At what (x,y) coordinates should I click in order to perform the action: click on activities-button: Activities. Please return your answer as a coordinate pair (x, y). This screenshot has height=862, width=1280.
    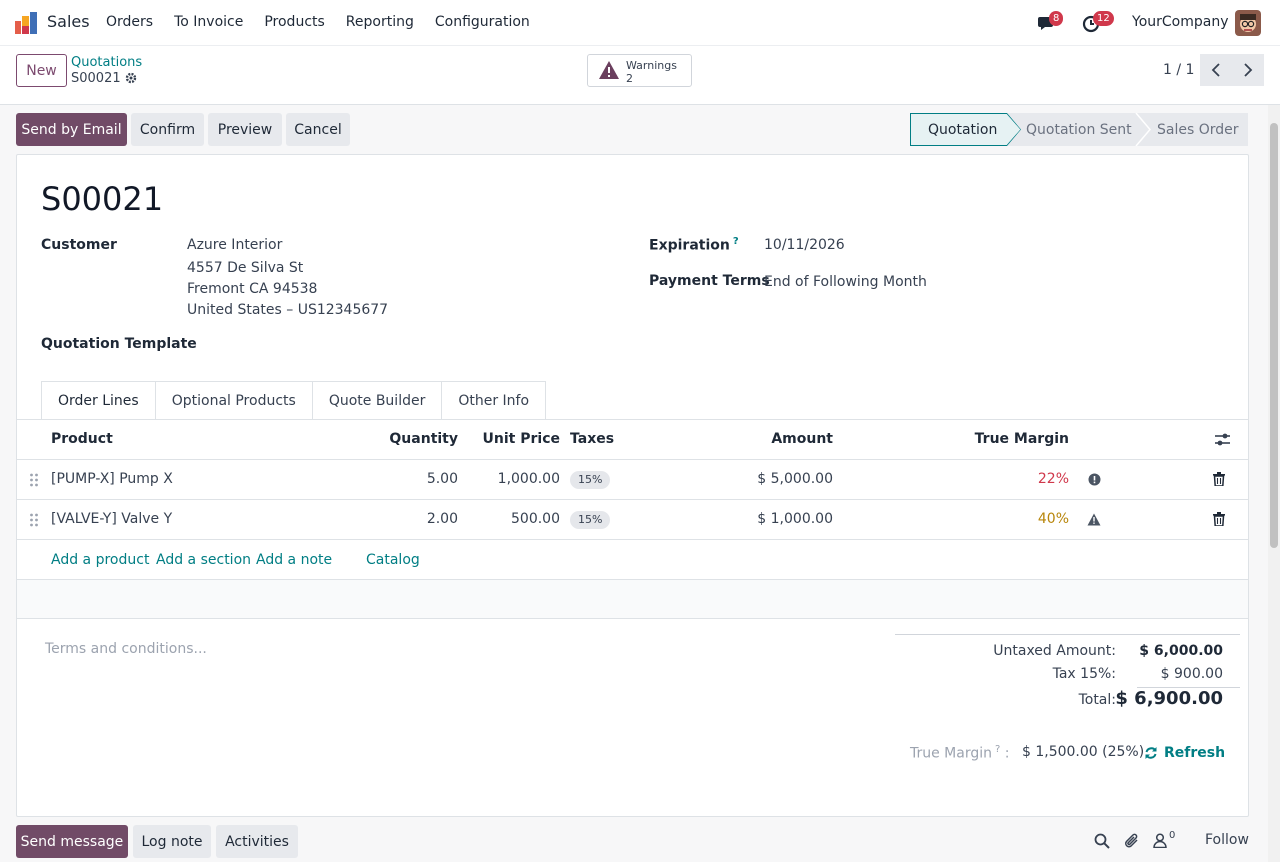
    Looking at the image, I should click on (257, 841).